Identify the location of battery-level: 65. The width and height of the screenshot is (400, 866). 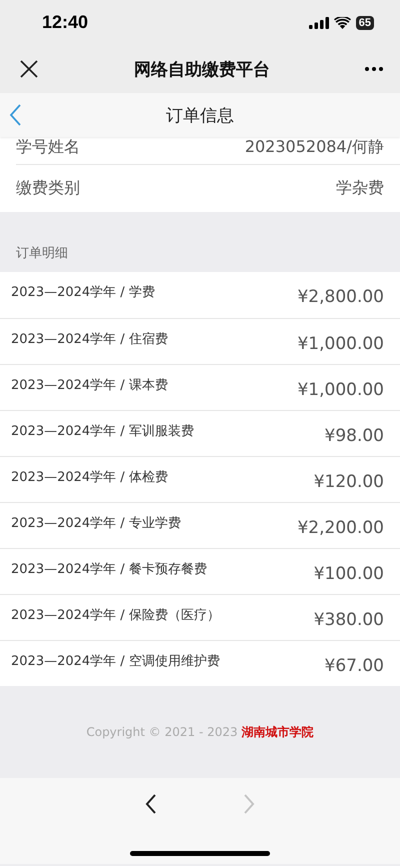
(365, 23).